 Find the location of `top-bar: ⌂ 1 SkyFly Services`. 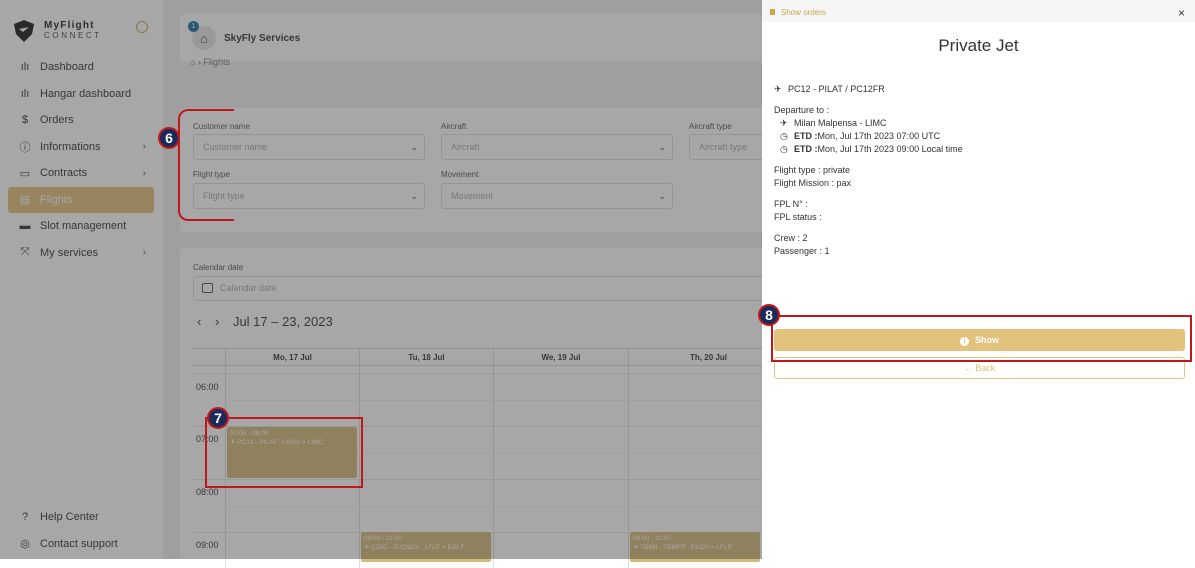

top-bar: ⌂ 1 SkyFly Services is located at coordinates (480, 38).